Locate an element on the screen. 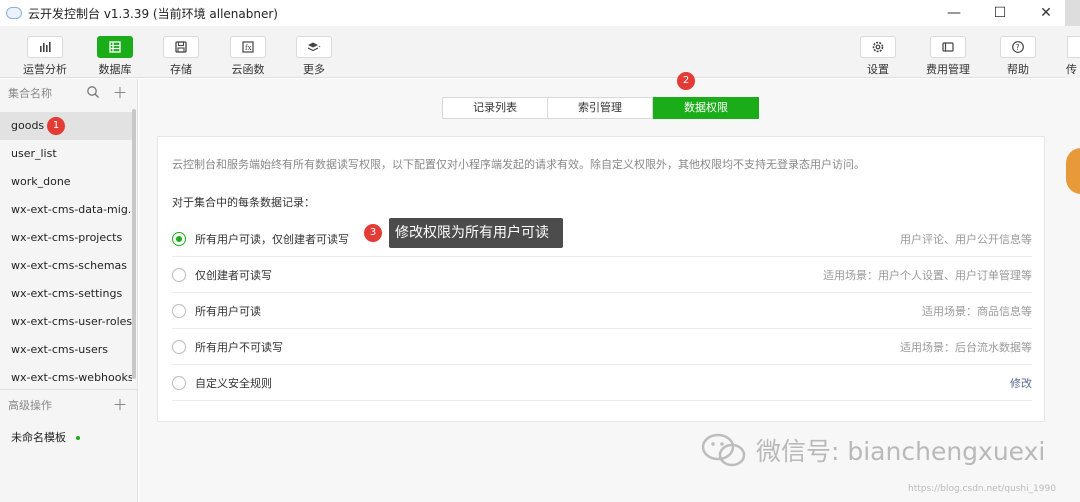  minimize-button: — is located at coordinates (954, 13).